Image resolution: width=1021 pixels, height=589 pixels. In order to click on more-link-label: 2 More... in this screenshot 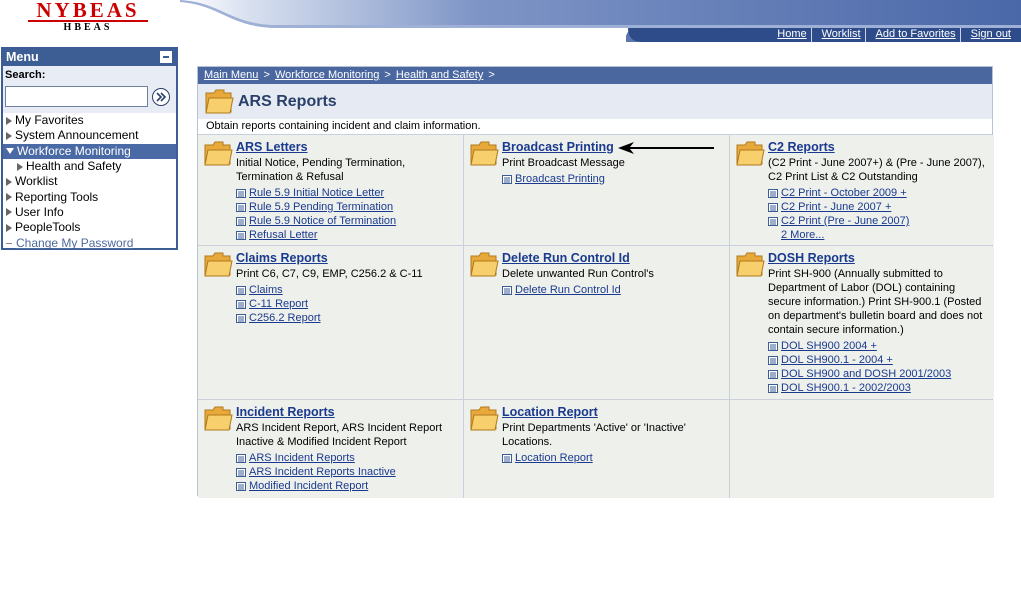, I will do `click(803, 235)`.